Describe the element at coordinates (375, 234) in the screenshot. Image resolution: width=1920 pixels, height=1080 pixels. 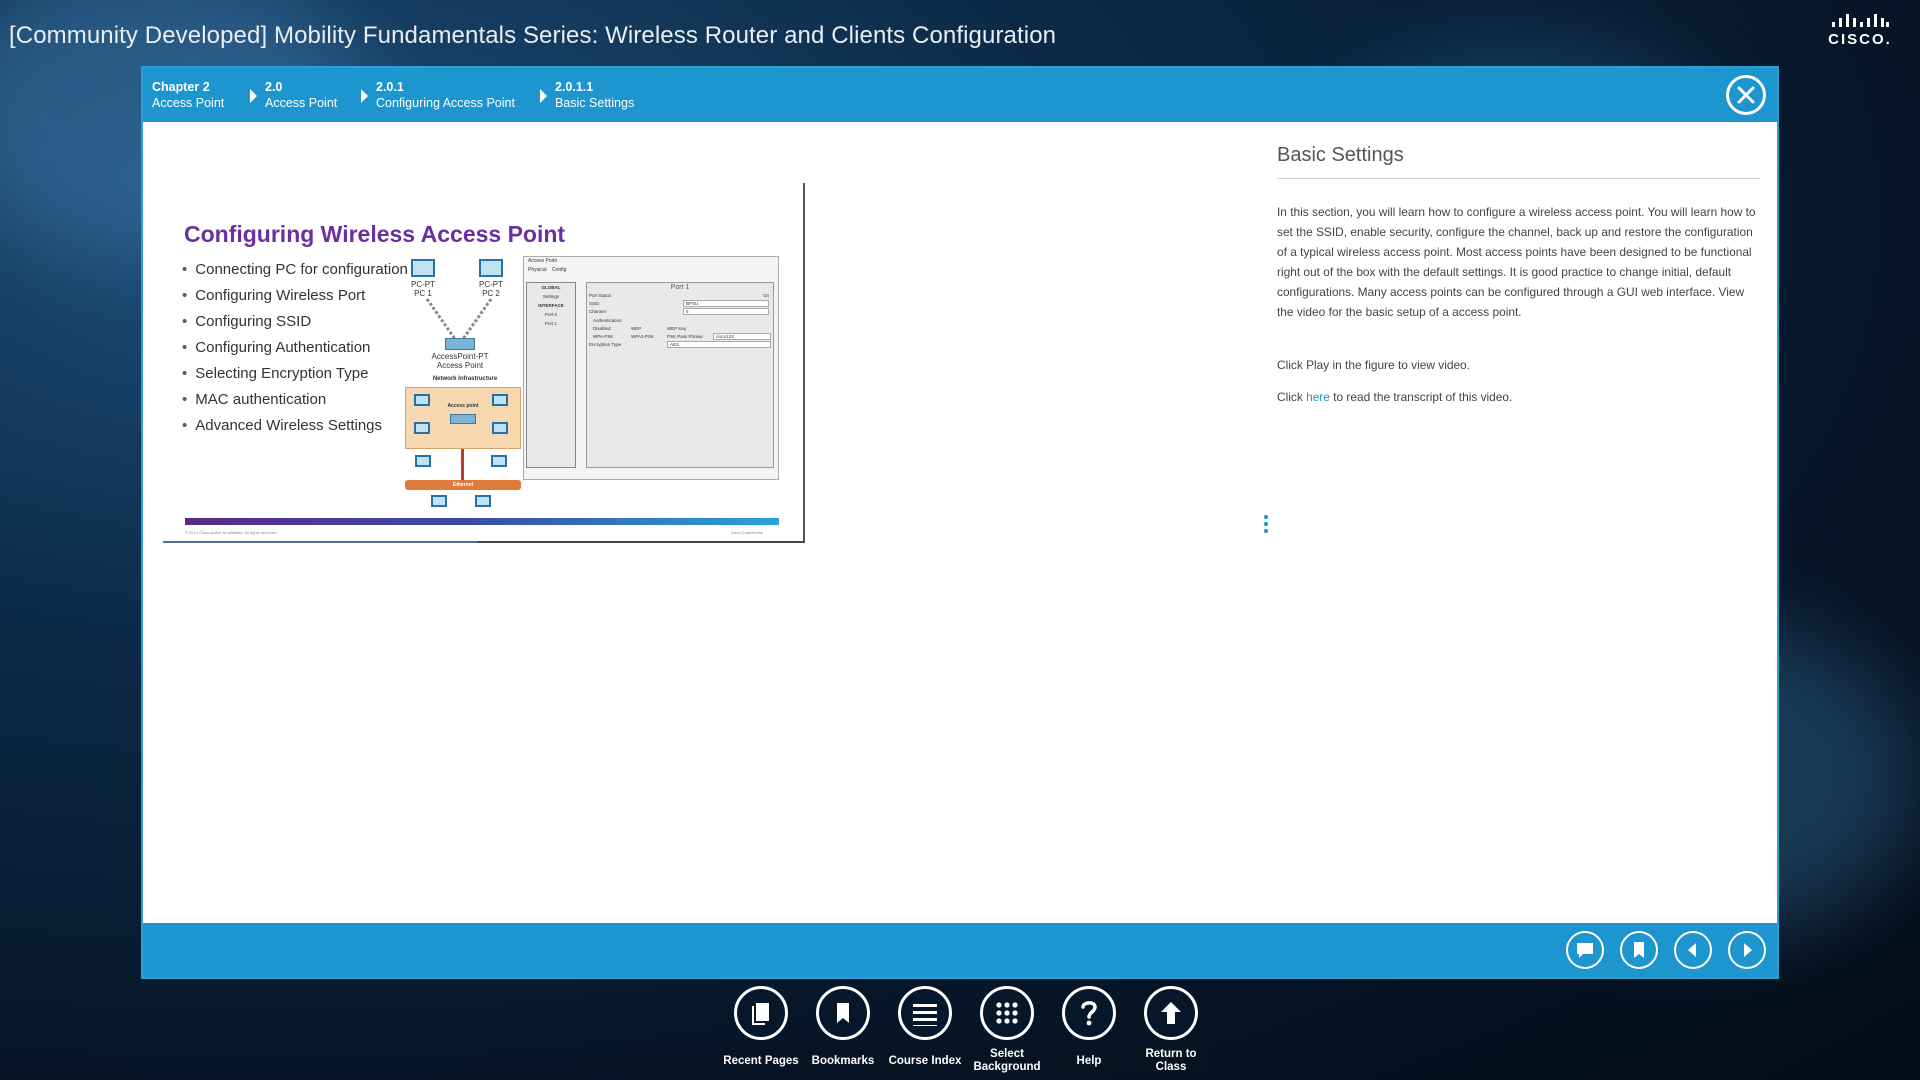
I see `slide-title: Configuring Wireless Access Point` at that location.